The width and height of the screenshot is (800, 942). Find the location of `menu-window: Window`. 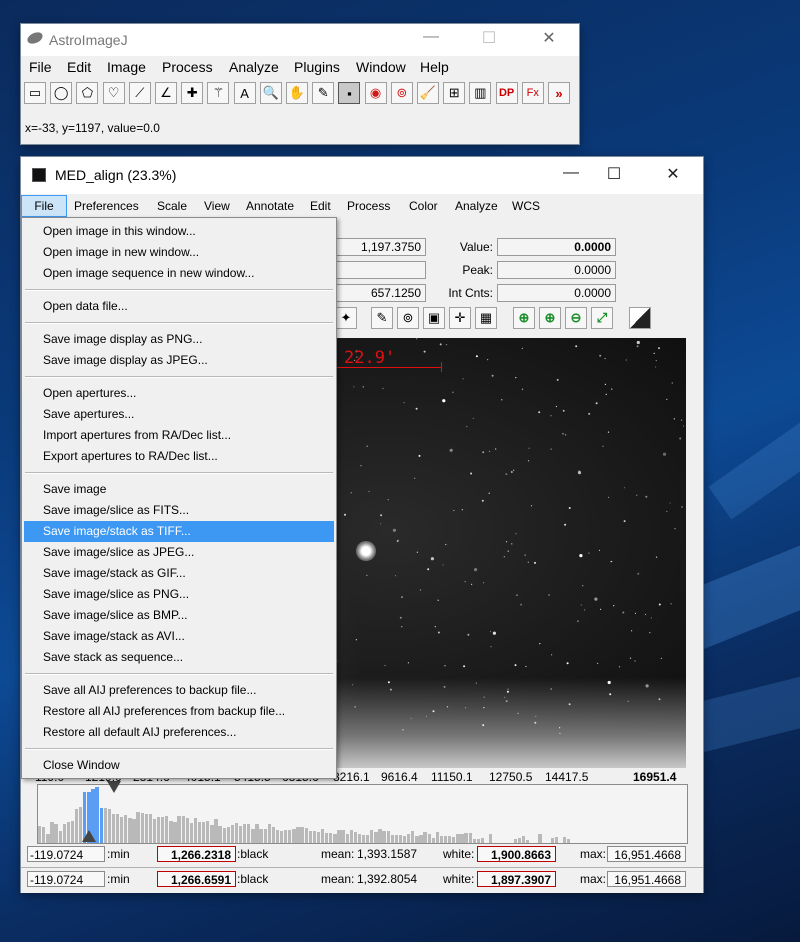

menu-window: Window is located at coordinates (381, 67).